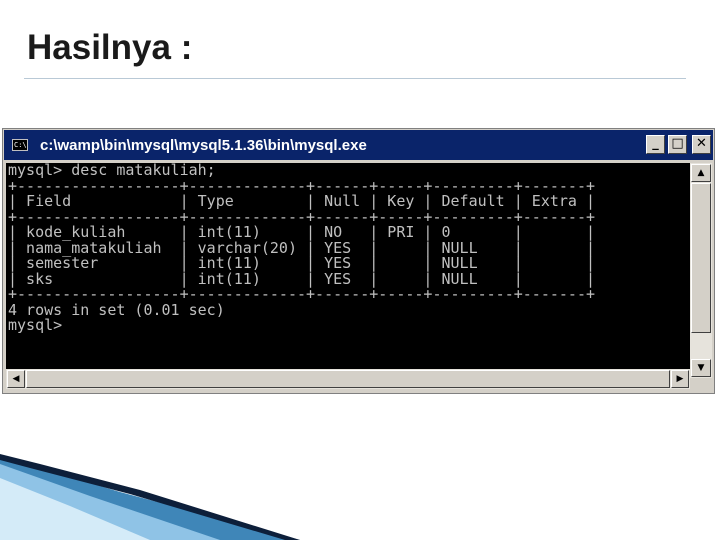  What do you see at coordinates (110, 47) in the screenshot?
I see `slide-title: Hasilnya :` at bounding box center [110, 47].